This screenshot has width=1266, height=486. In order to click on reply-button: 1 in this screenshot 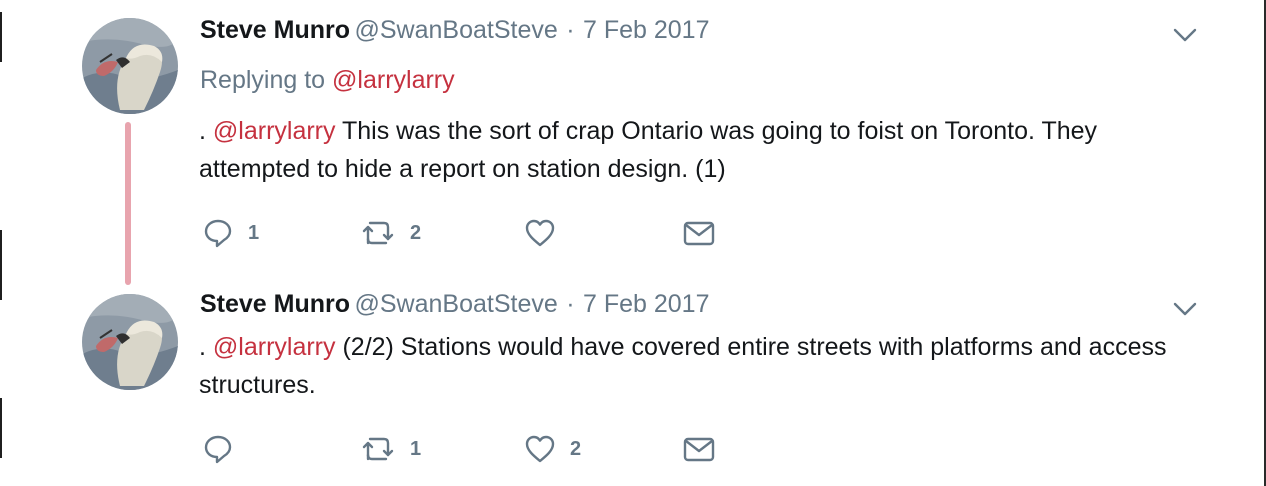, I will do `click(230, 233)`.